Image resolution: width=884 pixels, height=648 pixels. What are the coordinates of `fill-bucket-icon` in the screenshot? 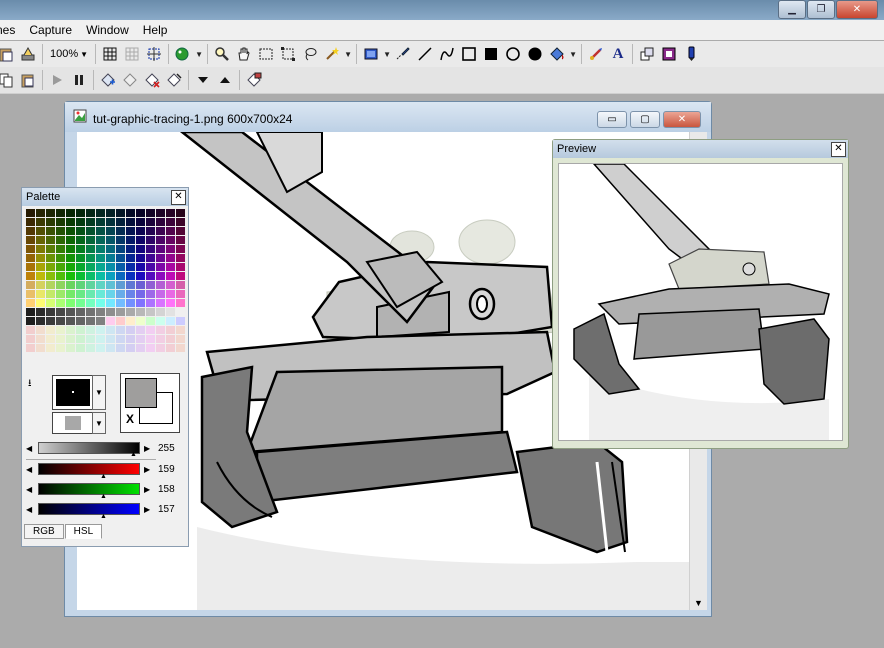 It's located at (557, 54).